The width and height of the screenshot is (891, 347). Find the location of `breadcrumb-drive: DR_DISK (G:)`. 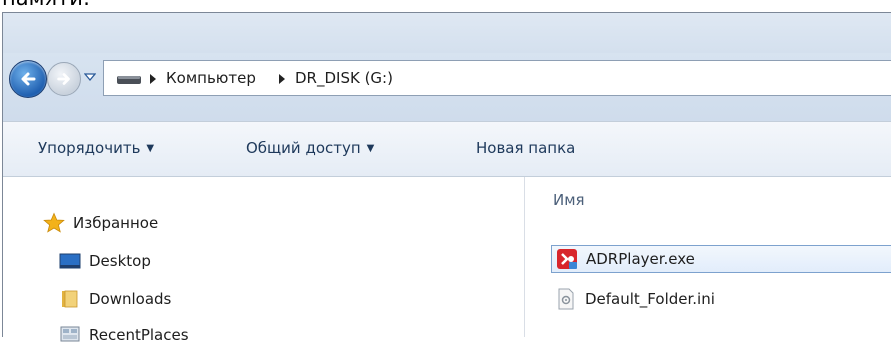

breadcrumb-drive: DR_DISK (G:) is located at coordinates (344, 78).